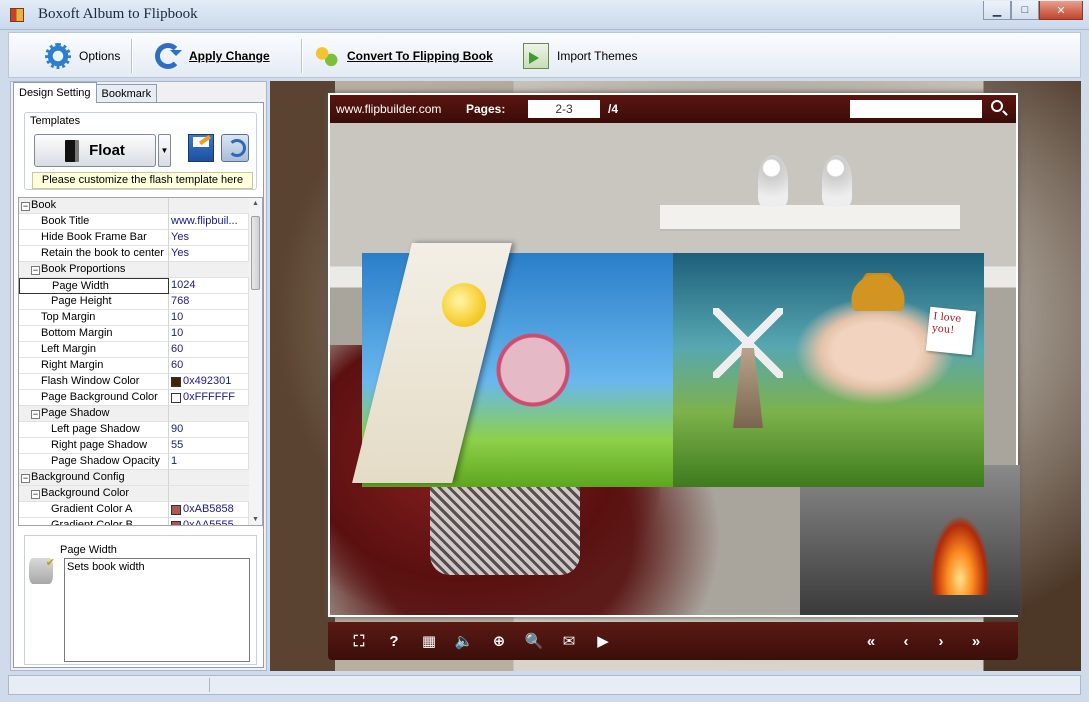 The image size is (1089, 702). What do you see at coordinates (486, 109) in the screenshot?
I see `pages-label: Pages:` at bounding box center [486, 109].